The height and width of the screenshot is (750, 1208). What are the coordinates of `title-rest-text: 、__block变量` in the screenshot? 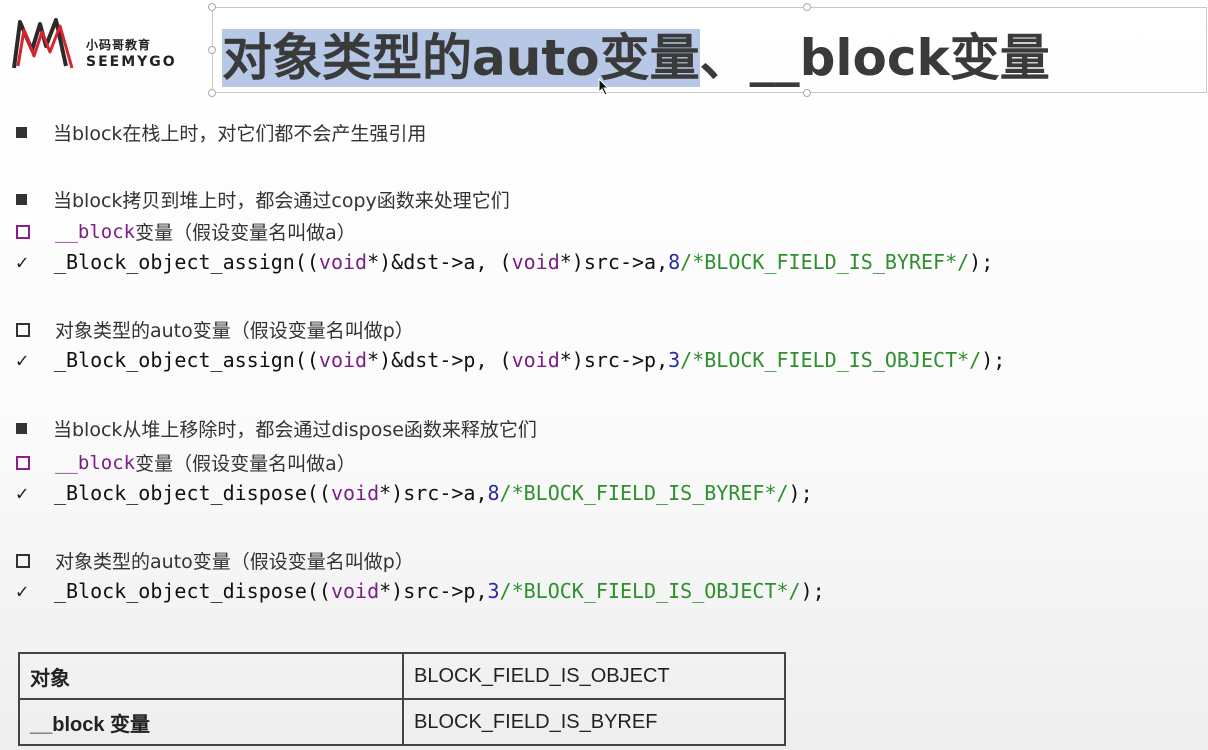 It's located at (875, 58).